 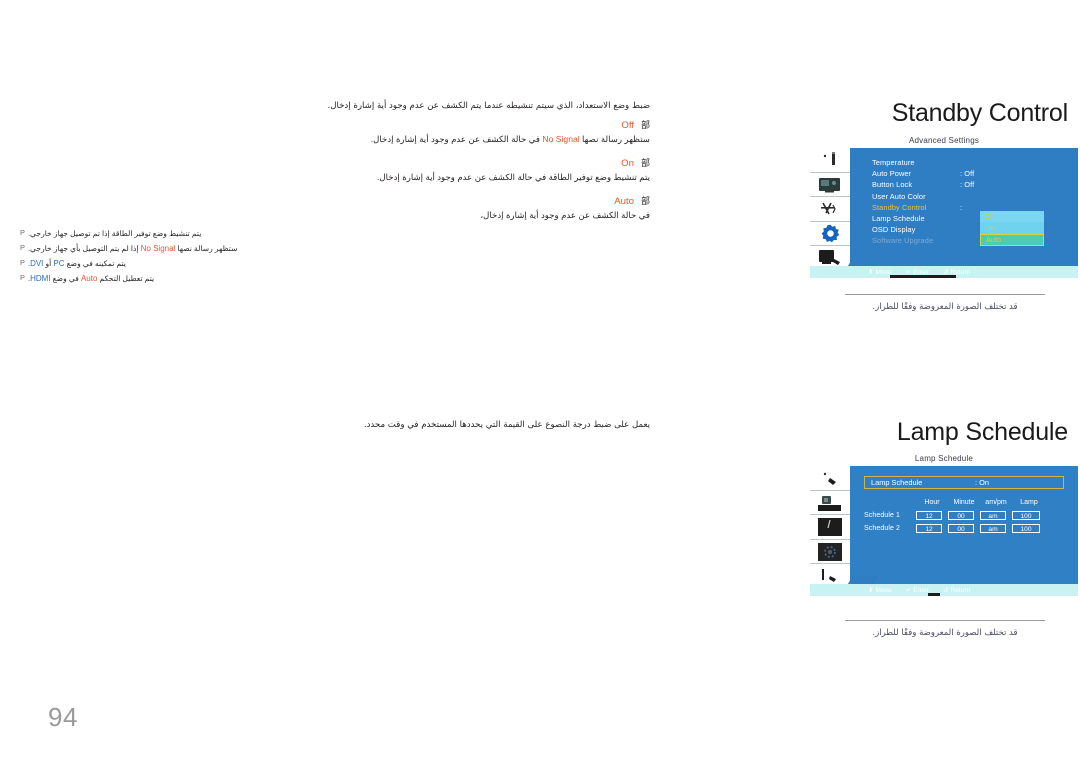 I want to click on page-title-lamp-schedule: Lamp Schedule, so click(x=982, y=432).